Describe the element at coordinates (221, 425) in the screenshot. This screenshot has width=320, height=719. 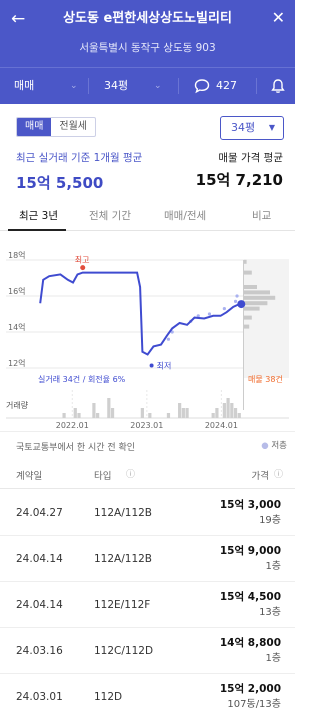
I see `x-tick-label: 2024.01` at that location.